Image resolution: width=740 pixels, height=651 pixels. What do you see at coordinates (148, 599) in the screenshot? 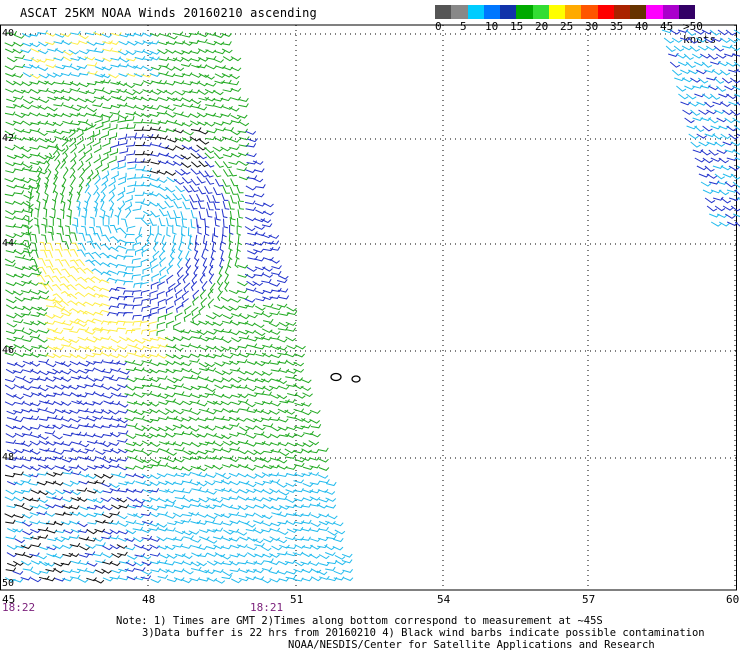
I see `lon-tick-48: 48` at bounding box center [148, 599].